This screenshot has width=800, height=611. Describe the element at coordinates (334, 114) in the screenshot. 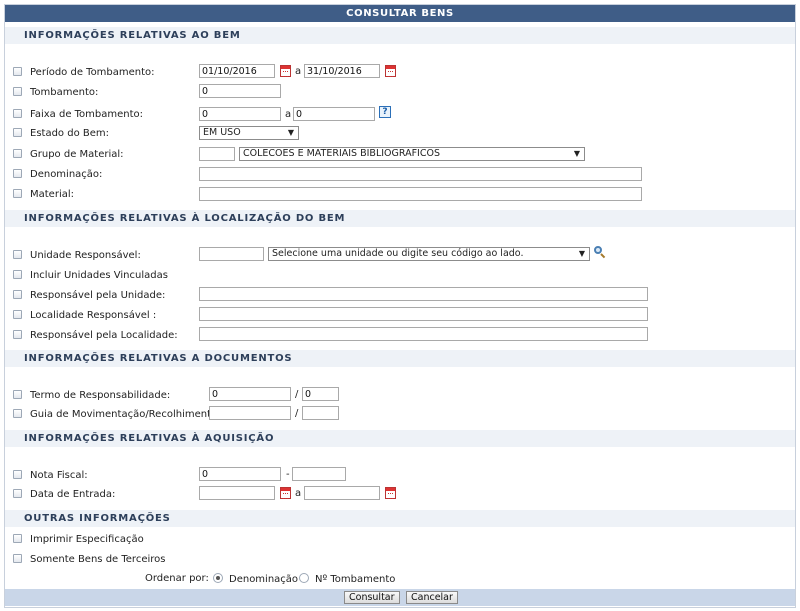

I see `faixa-fim-input: 0` at that location.